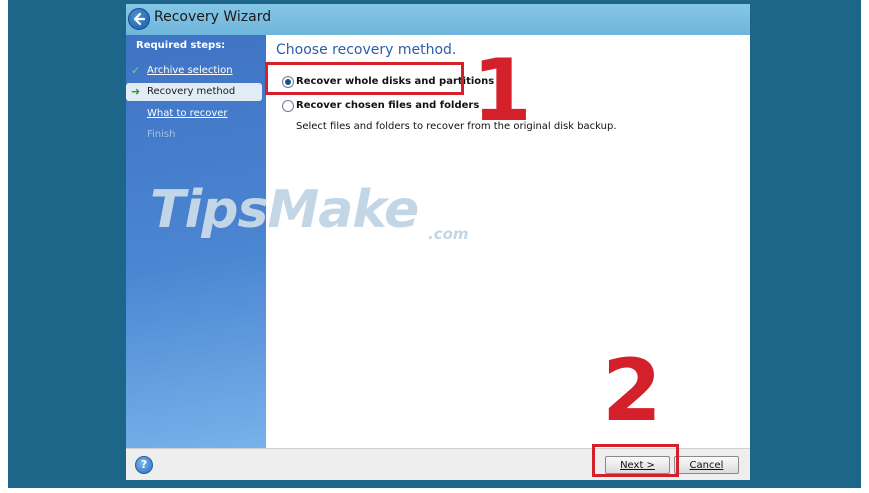  Describe the element at coordinates (284, 210) in the screenshot. I see `watermark-logo: TipsMake` at that location.